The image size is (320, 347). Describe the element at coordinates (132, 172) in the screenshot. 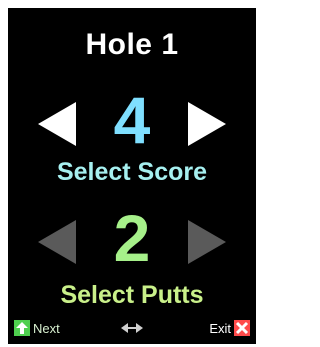

I see `select-score-label: Select Score` at that location.